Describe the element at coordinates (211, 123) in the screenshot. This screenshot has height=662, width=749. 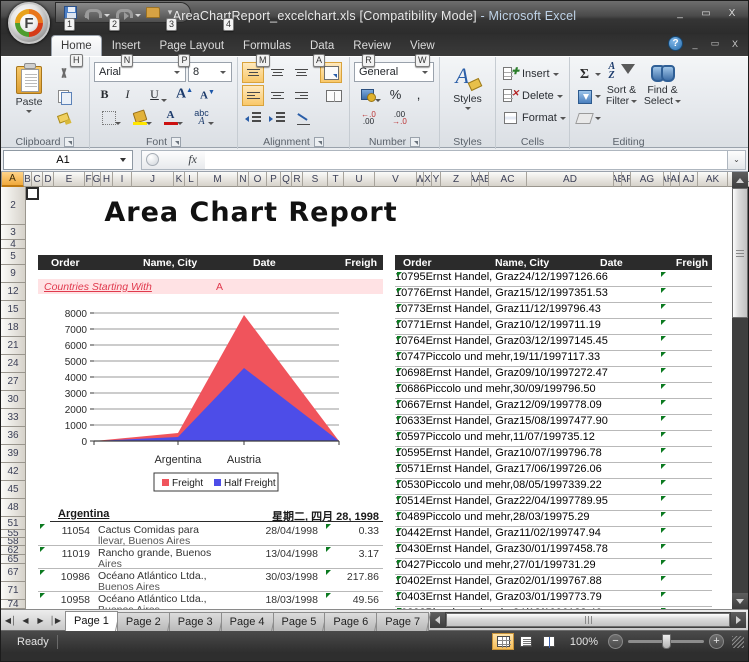
I see `phonetic-dropdown-arrow` at that location.